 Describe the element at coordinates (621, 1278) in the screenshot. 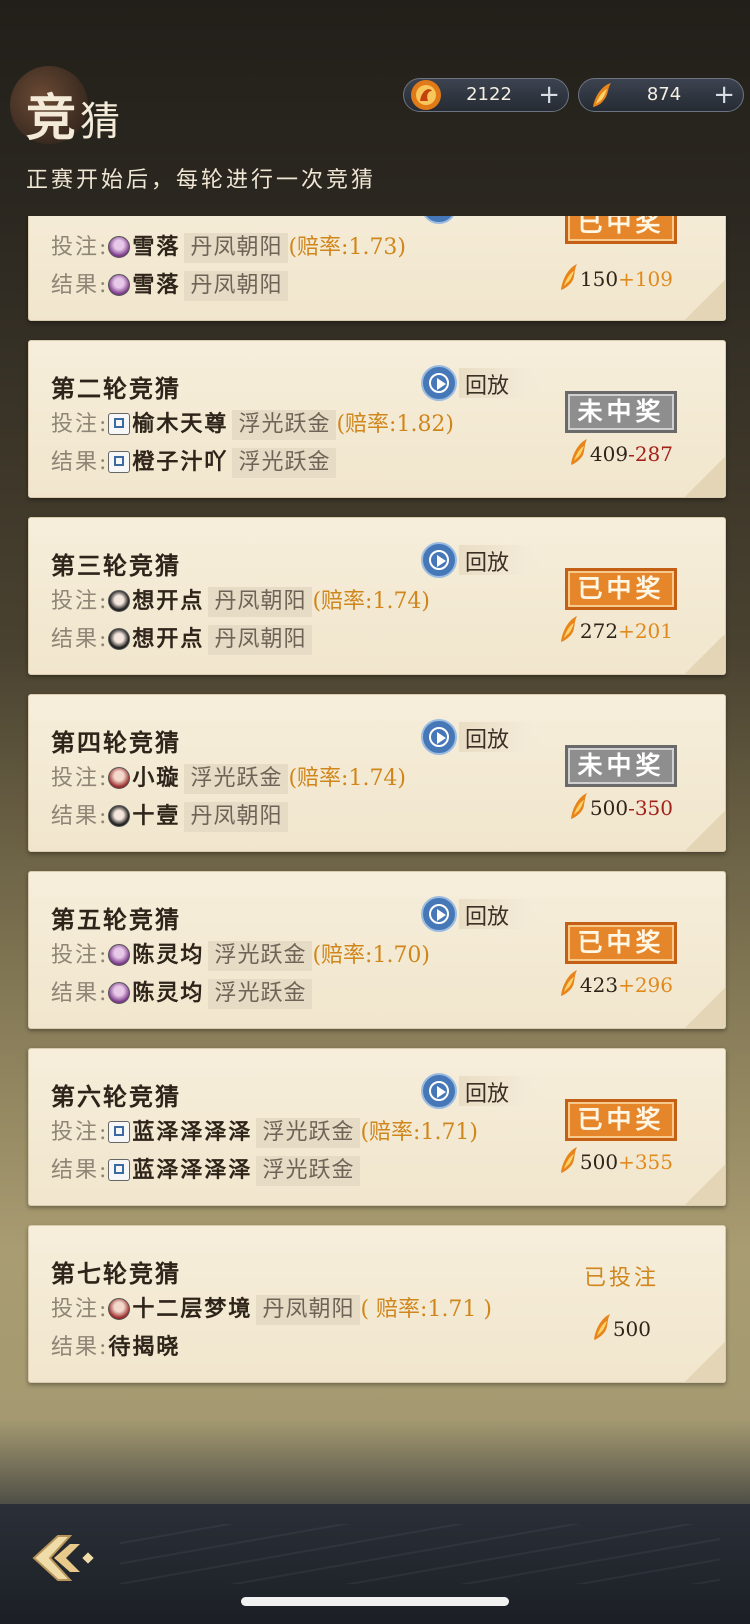

I see `status-text: 已投注` at that location.